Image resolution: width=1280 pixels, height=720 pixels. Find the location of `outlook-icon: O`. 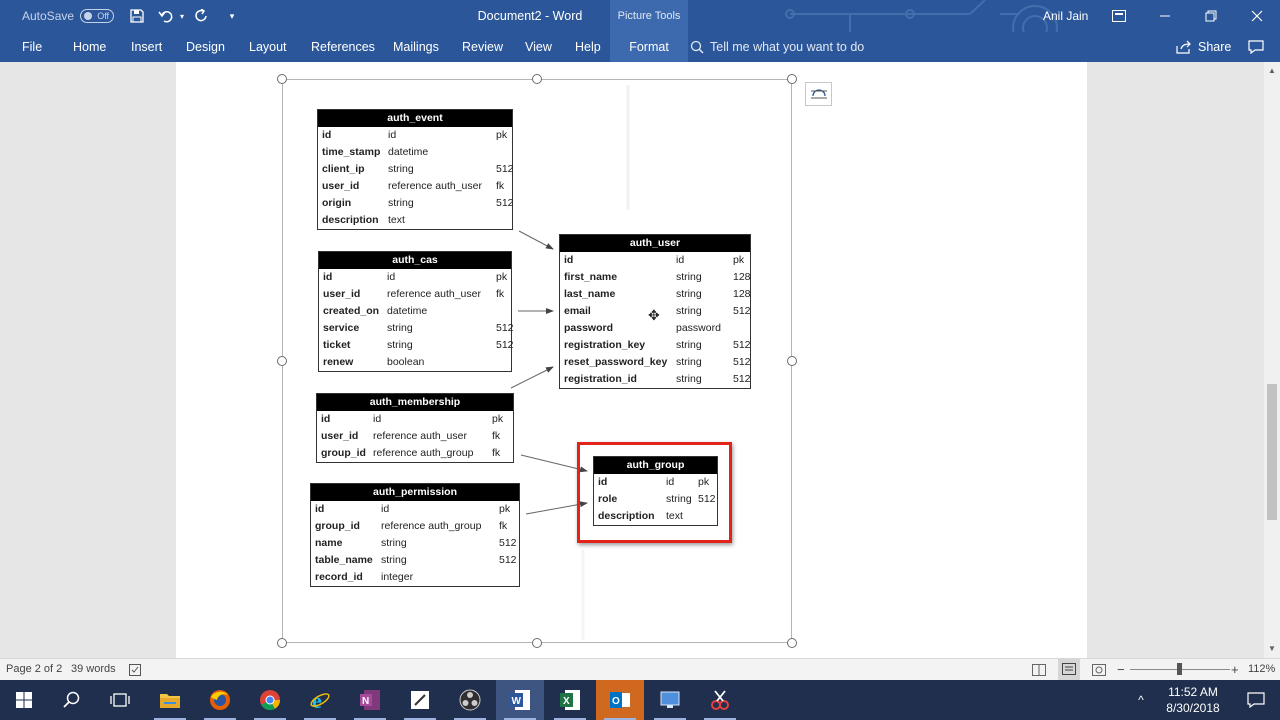

outlook-icon: O is located at coordinates (620, 700).